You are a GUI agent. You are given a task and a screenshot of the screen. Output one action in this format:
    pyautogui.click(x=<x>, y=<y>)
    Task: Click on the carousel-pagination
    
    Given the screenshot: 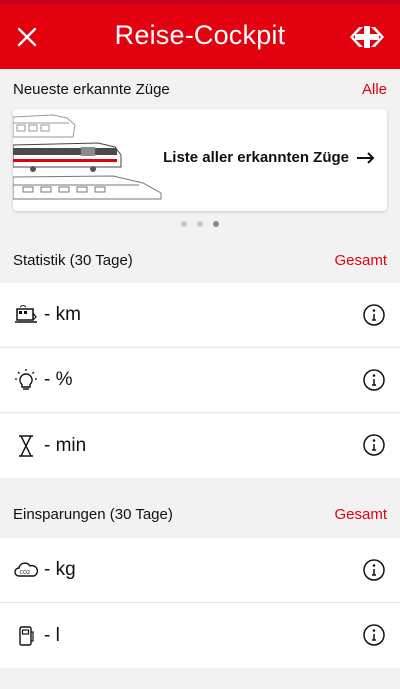 What is the action you would take?
    pyautogui.click(x=200, y=224)
    